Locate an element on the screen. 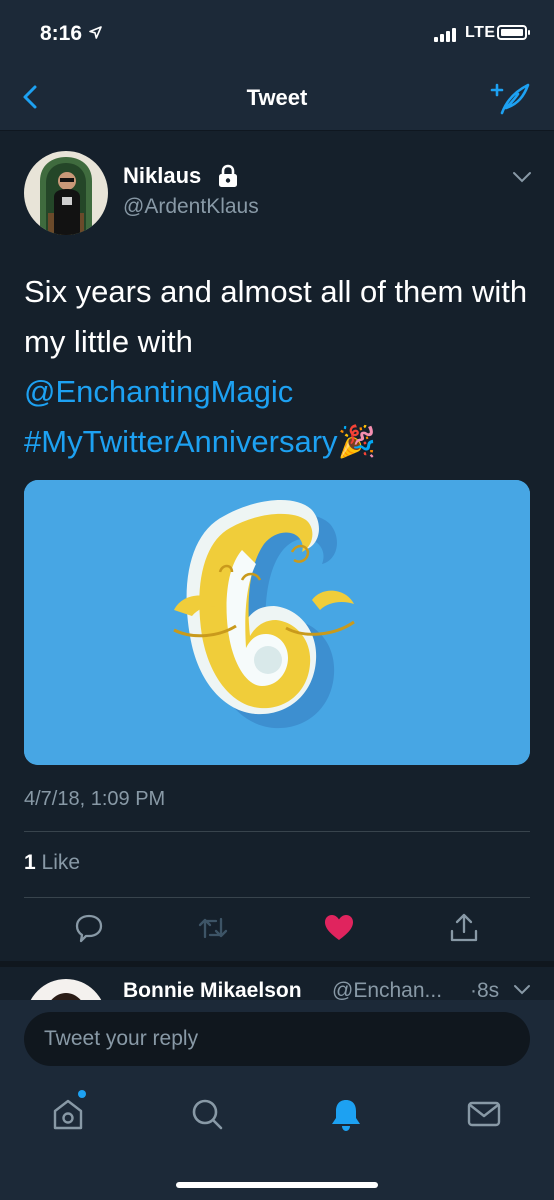 The height and width of the screenshot is (1200, 554). compose-tweet-icon is located at coordinates (510, 98).